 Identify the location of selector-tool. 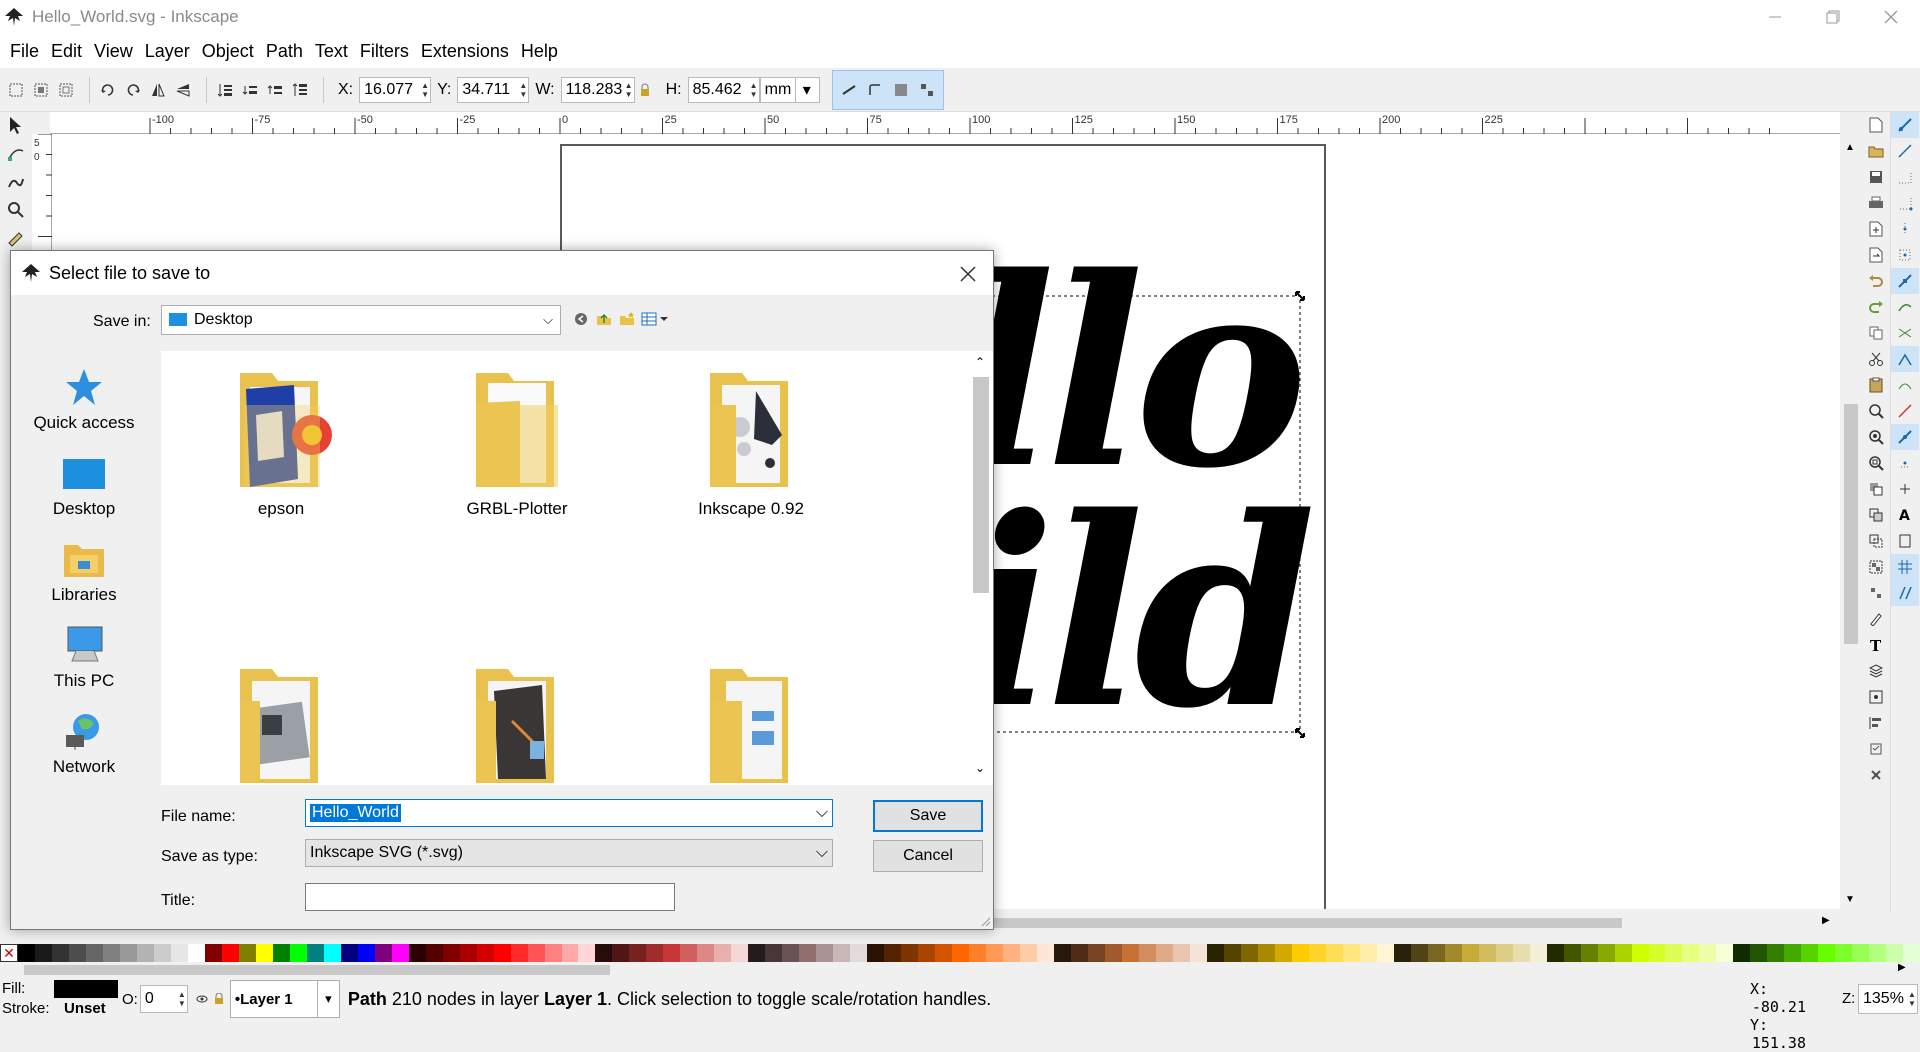
(16, 126).